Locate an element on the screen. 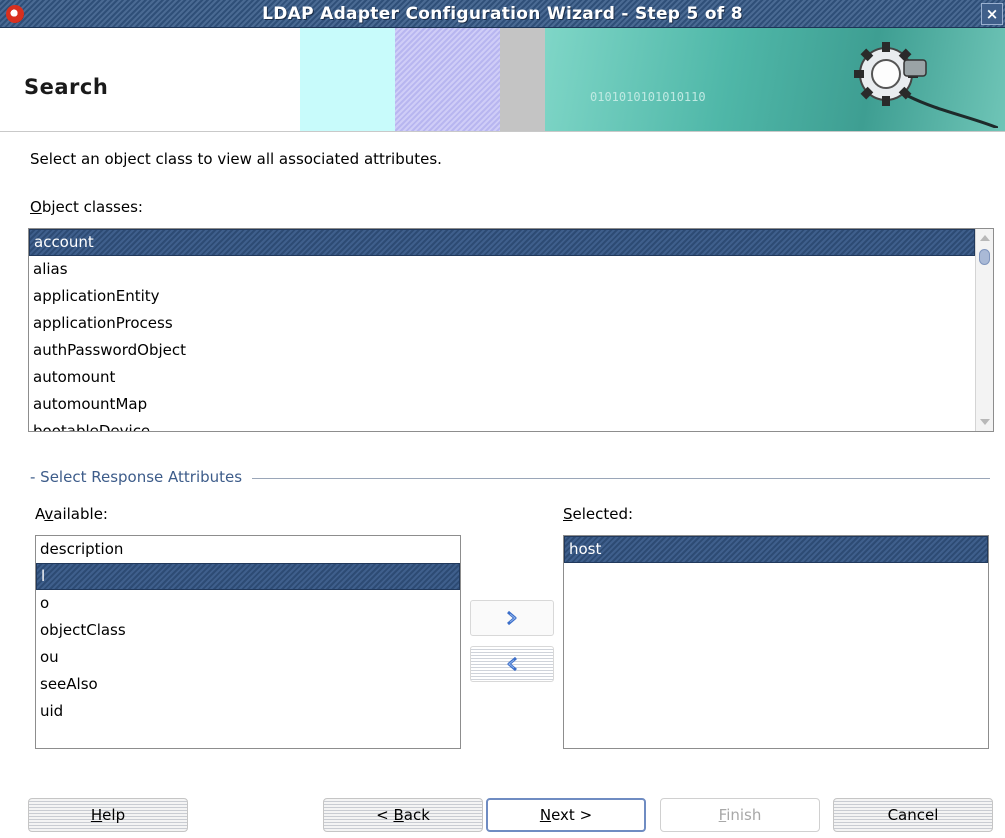 Image resolution: width=1005 pixels, height=838 pixels. scroll-down-icon is located at coordinates (985, 422).